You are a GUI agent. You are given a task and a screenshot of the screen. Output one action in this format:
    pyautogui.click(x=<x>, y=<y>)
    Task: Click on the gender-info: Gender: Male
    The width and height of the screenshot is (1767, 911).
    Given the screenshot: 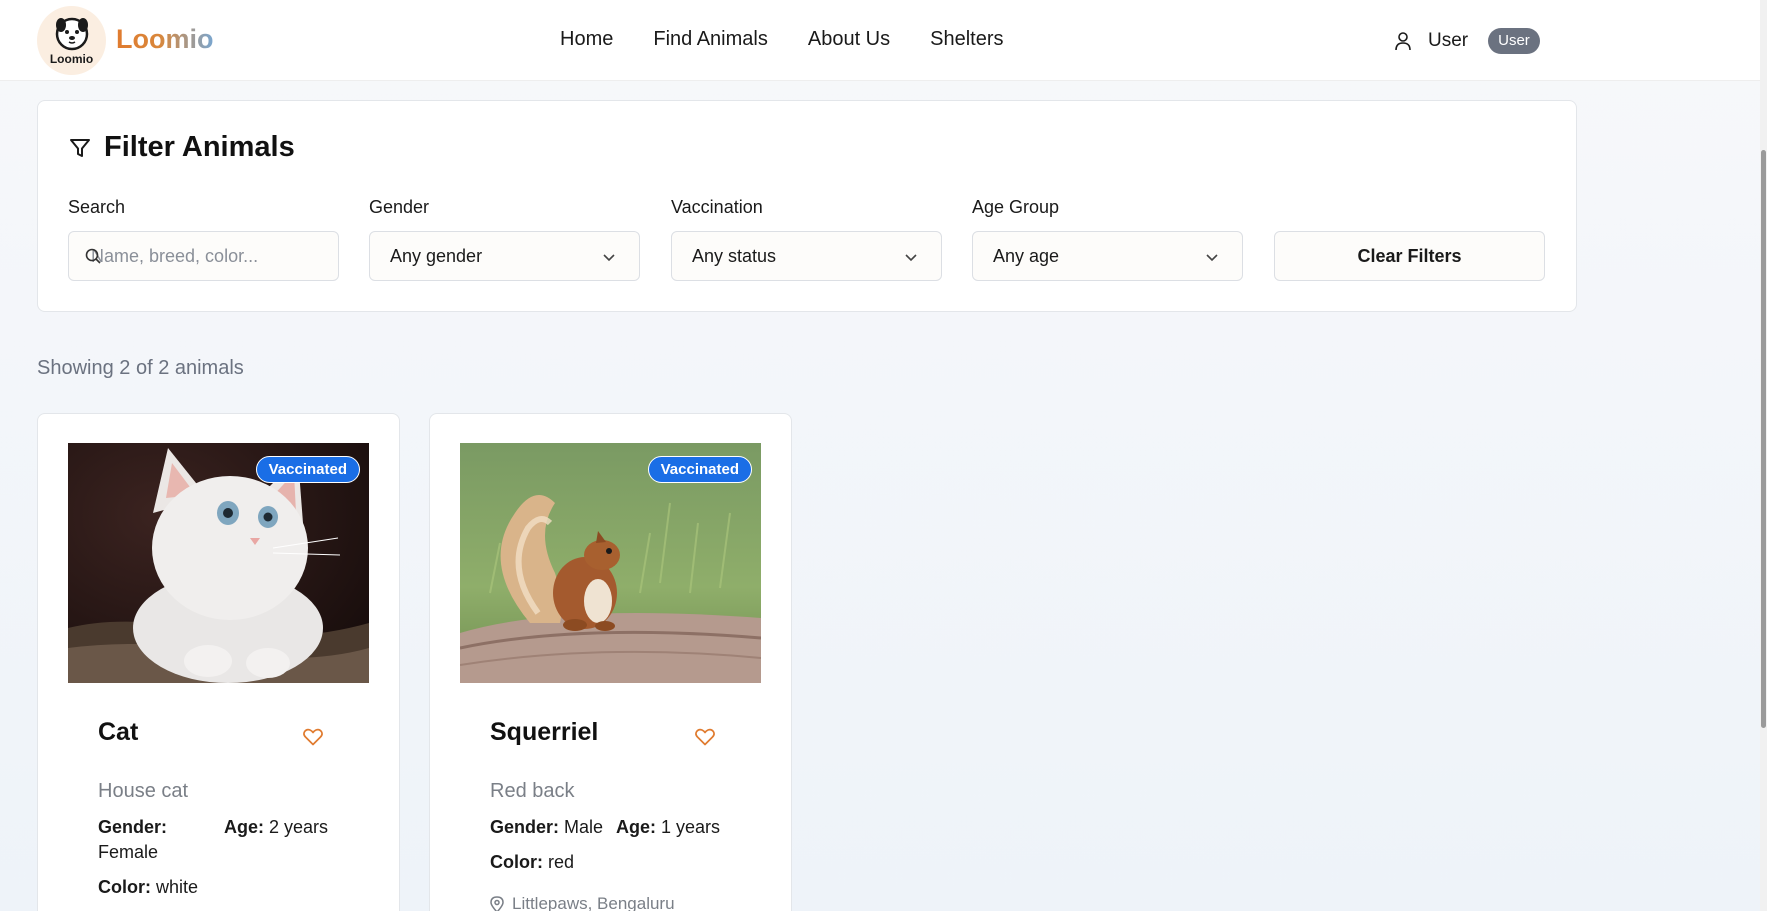 What is the action you would take?
    pyautogui.click(x=546, y=827)
    